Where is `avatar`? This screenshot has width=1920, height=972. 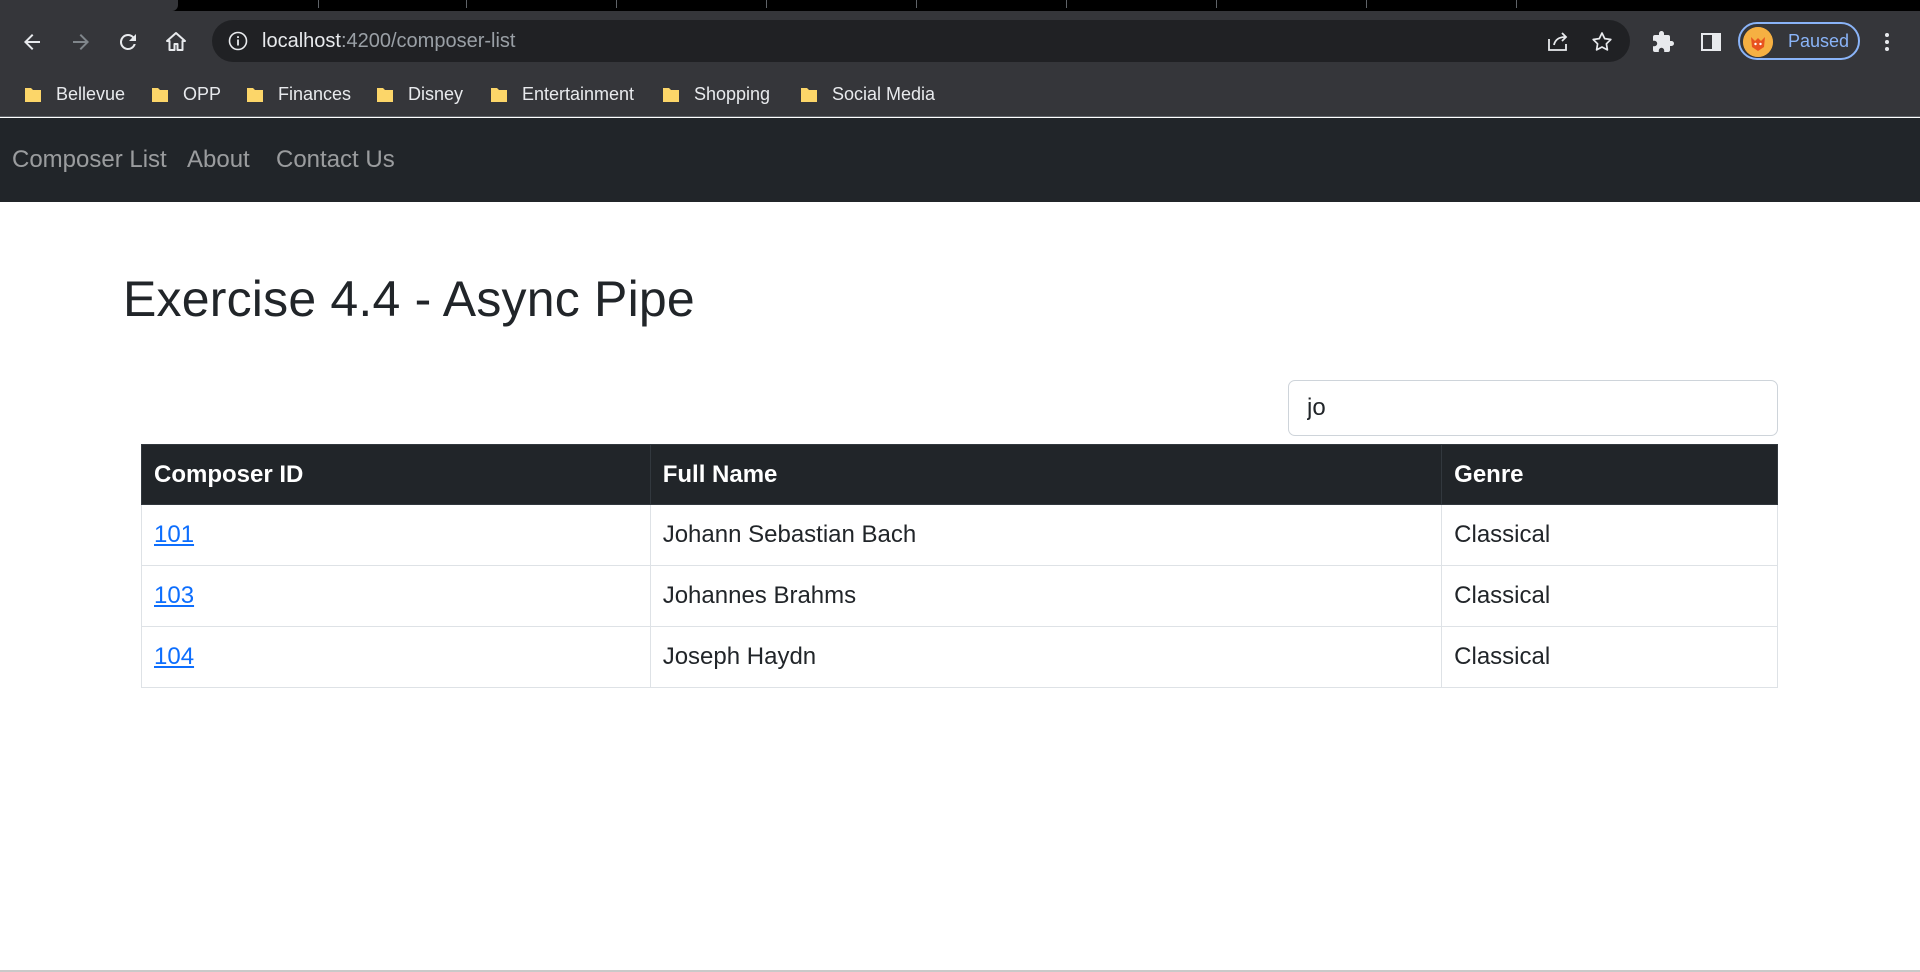
avatar is located at coordinates (1758, 42).